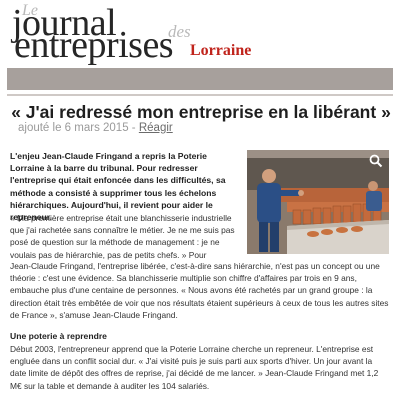 Image resolution: width=400 pixels, height=400 pixels. I want to click on pottery-workshop-photo, so click(318, 202).